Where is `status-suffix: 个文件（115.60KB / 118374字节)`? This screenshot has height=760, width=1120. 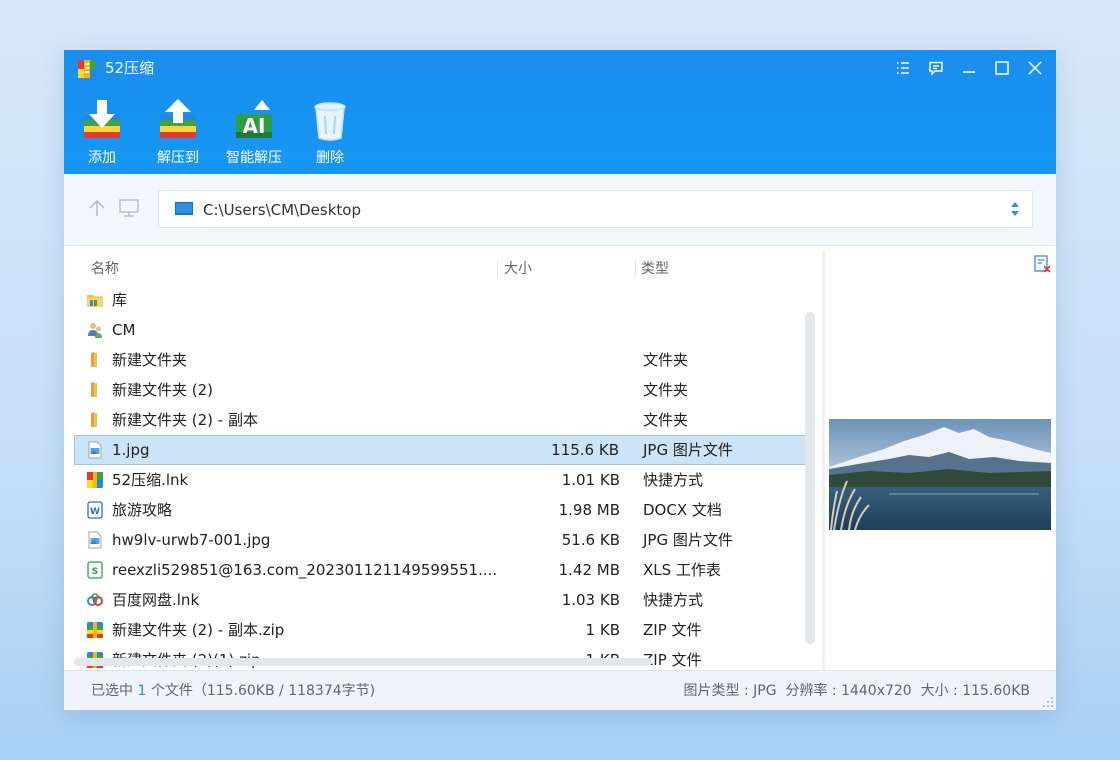 status-suffix: 个文件（115.60KB / 118374字节) is located at coordinates (261, 691).